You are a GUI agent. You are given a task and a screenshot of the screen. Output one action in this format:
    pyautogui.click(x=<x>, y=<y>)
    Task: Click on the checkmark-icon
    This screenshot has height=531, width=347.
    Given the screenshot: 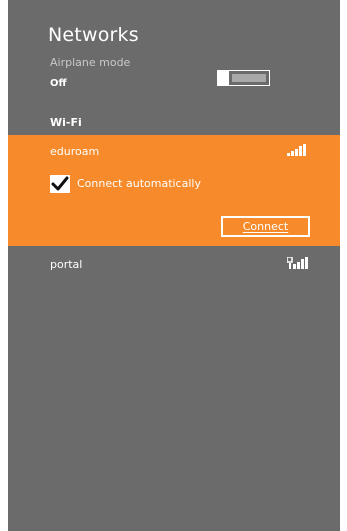 What is the action you would take?
    pyautogui.click(x=60, y=183)
    